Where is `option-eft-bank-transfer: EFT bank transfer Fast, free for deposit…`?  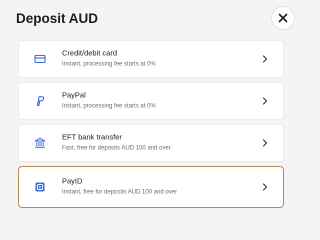
option-eft-bank-transfer: EFT bank transfer Fast, free for deposit… is located at coordinates (151, 143).